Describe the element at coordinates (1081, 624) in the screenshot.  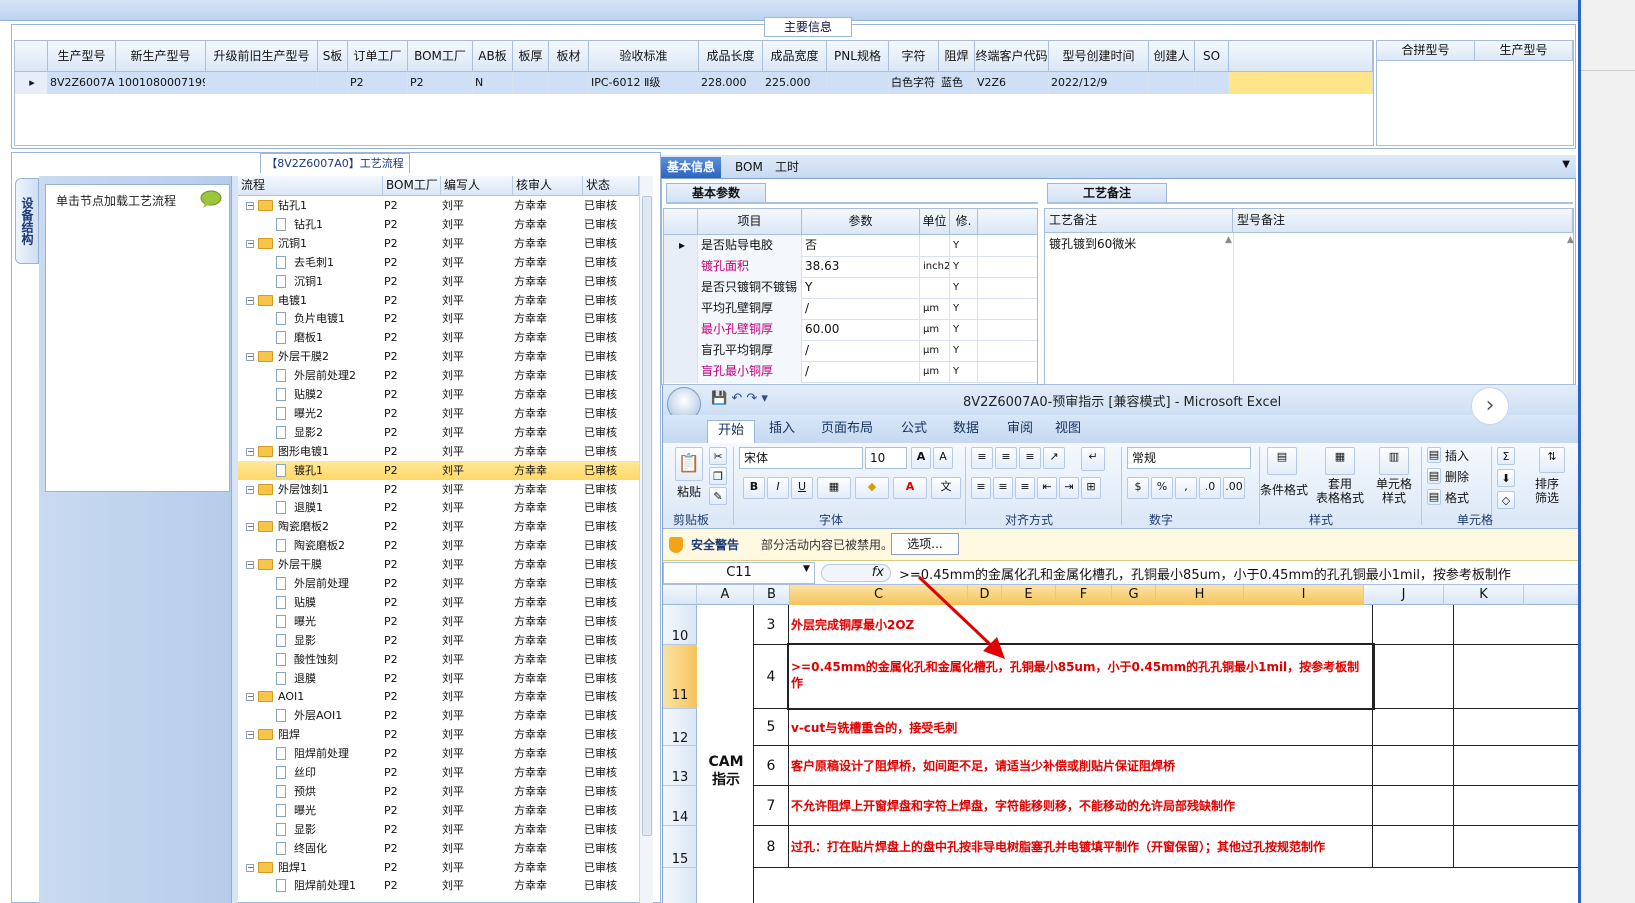
I see `excel-row-text: 外层完成铜厚最小2OZ` at that location.